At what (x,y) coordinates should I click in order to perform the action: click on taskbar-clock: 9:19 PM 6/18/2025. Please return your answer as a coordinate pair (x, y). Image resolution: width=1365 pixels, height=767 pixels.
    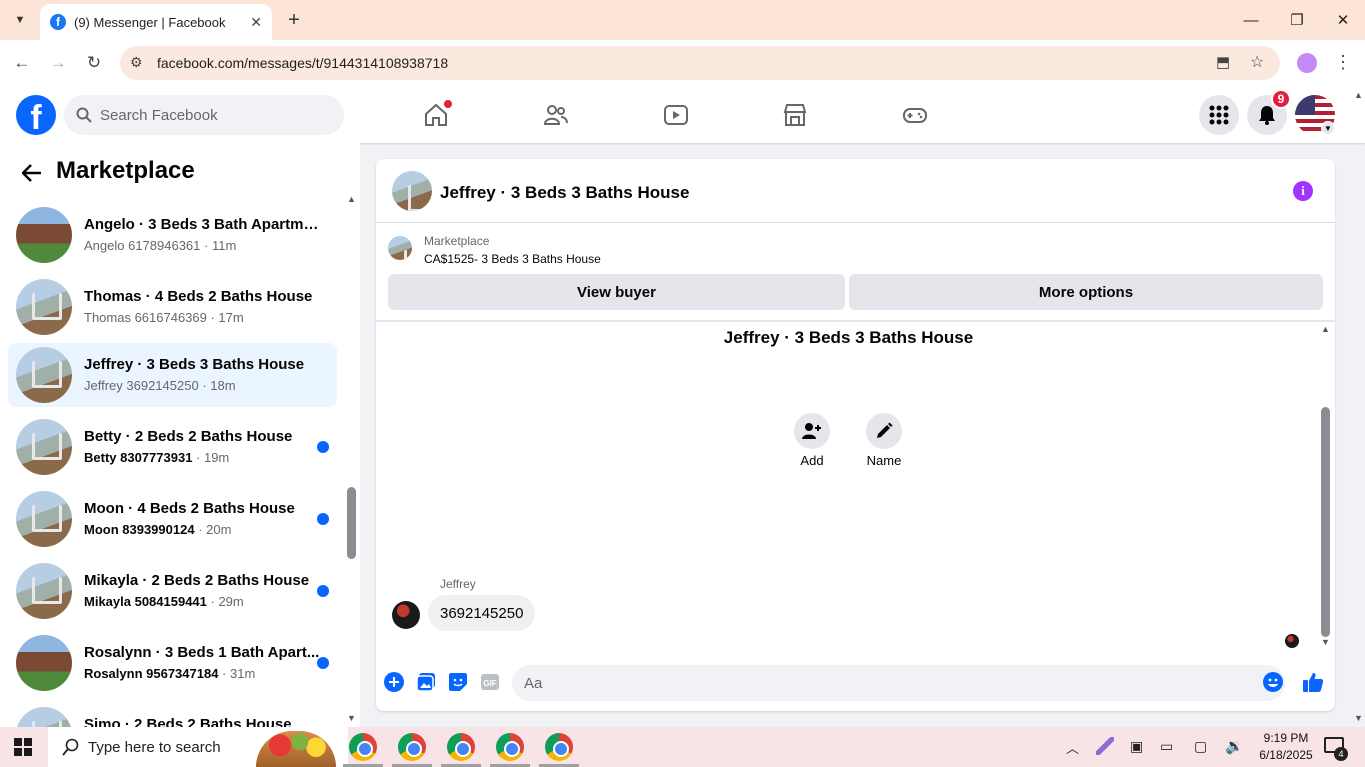
    Looking at the image, I should click on (1286, 747).